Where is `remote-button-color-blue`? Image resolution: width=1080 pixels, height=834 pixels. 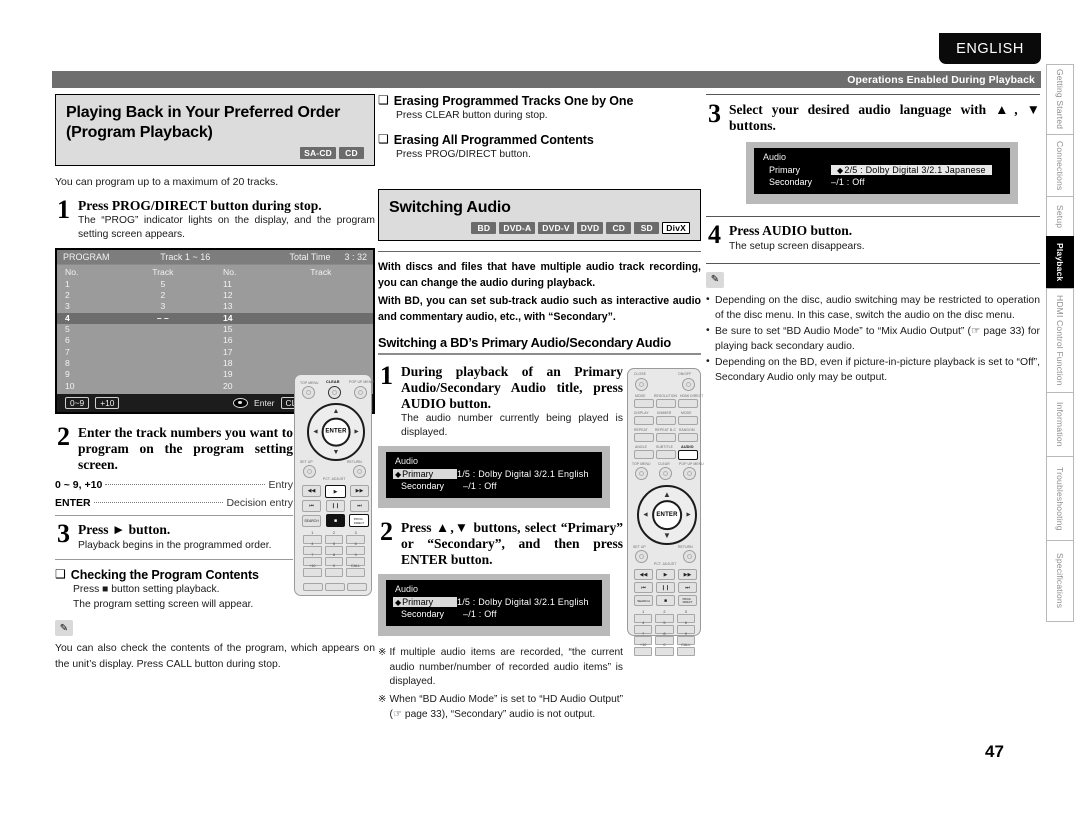 remote-button-color-blue is located at coordinates (357, 587).